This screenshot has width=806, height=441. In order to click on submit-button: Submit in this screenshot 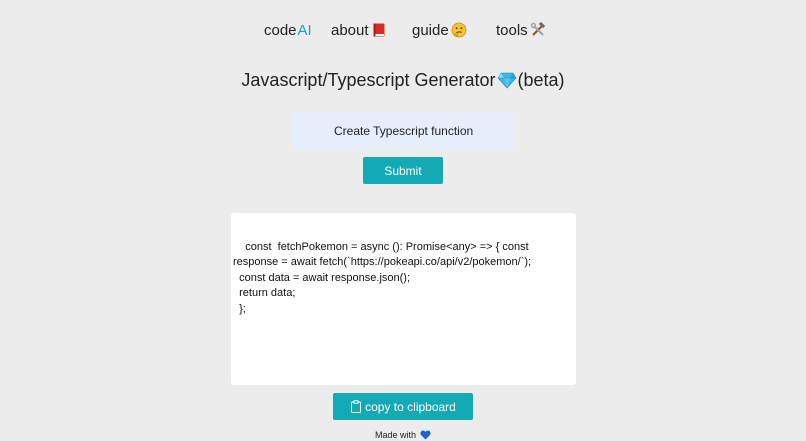, I will do `click(403, 170)`.